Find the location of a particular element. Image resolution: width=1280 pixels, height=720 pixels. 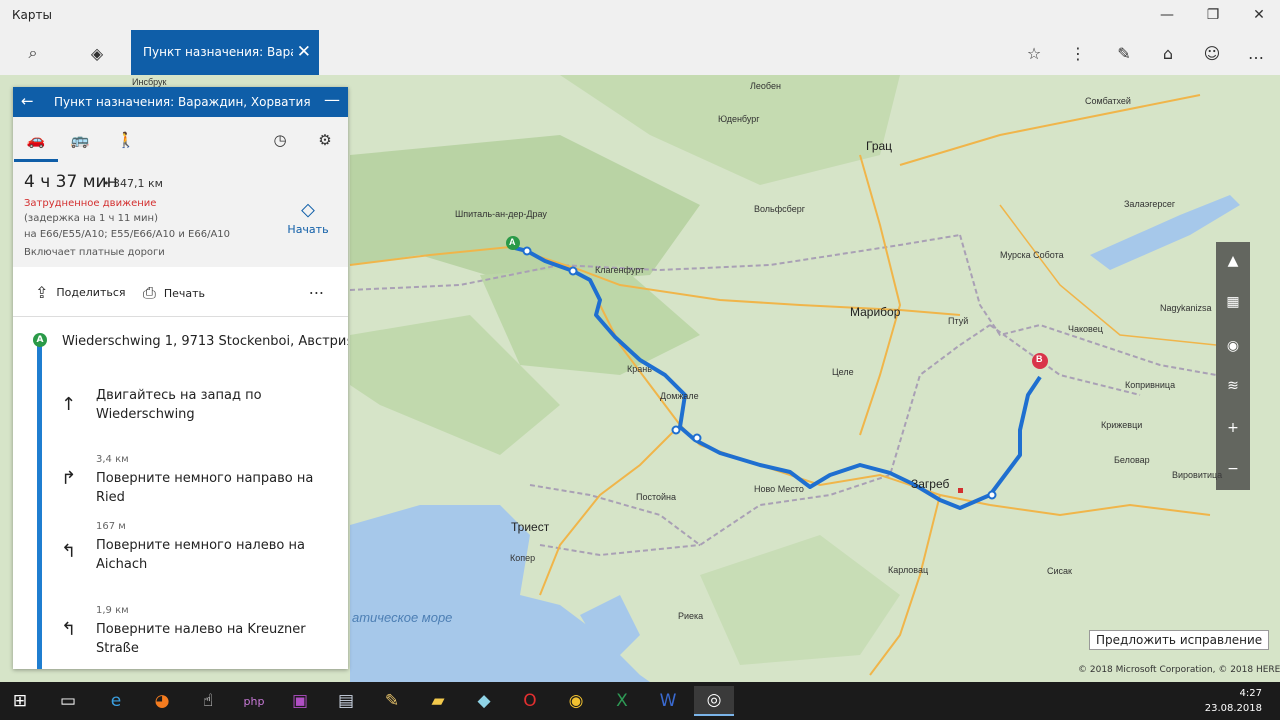

clock-date: 23.08.2018 is located at coordinates (1233, 708).